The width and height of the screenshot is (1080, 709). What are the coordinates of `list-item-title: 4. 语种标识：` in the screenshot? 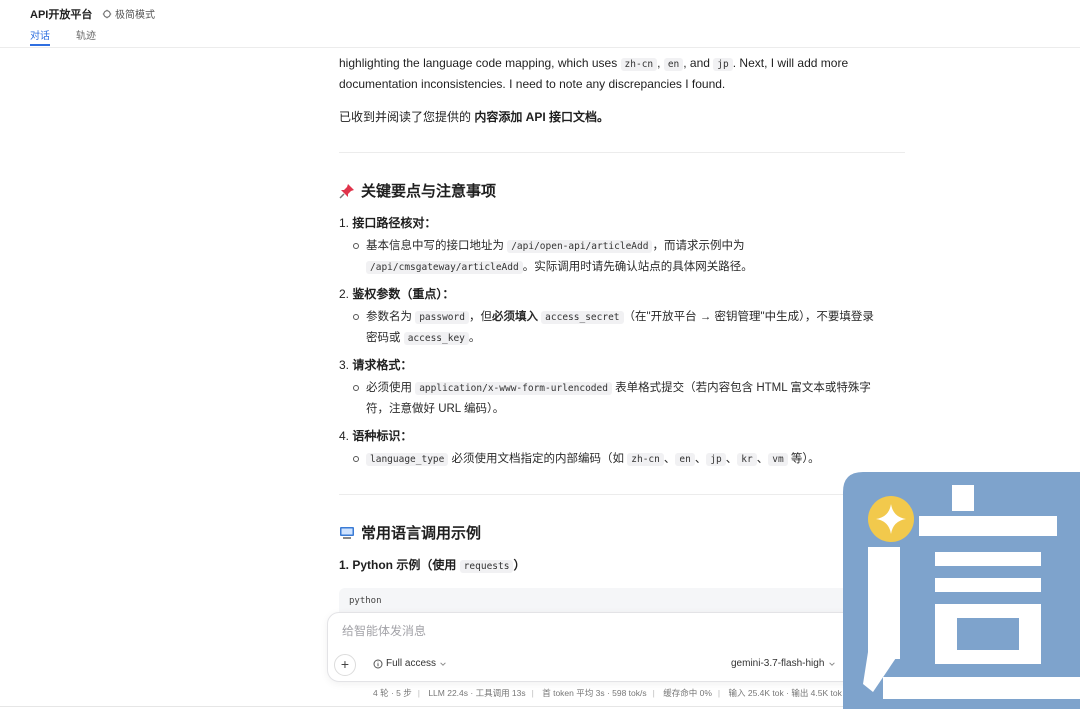 It's located at (376, 436).